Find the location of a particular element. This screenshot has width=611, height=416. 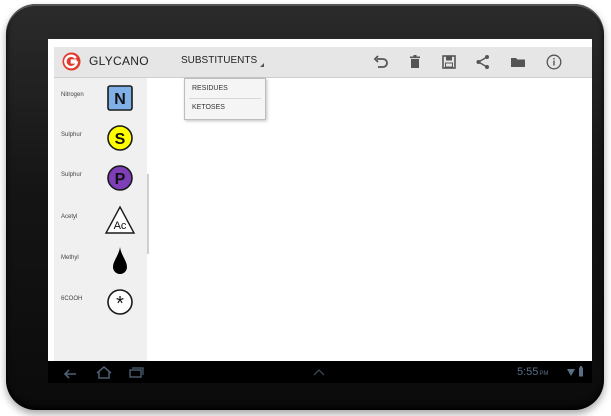

menu-divider is located at coordinates (225, 98).